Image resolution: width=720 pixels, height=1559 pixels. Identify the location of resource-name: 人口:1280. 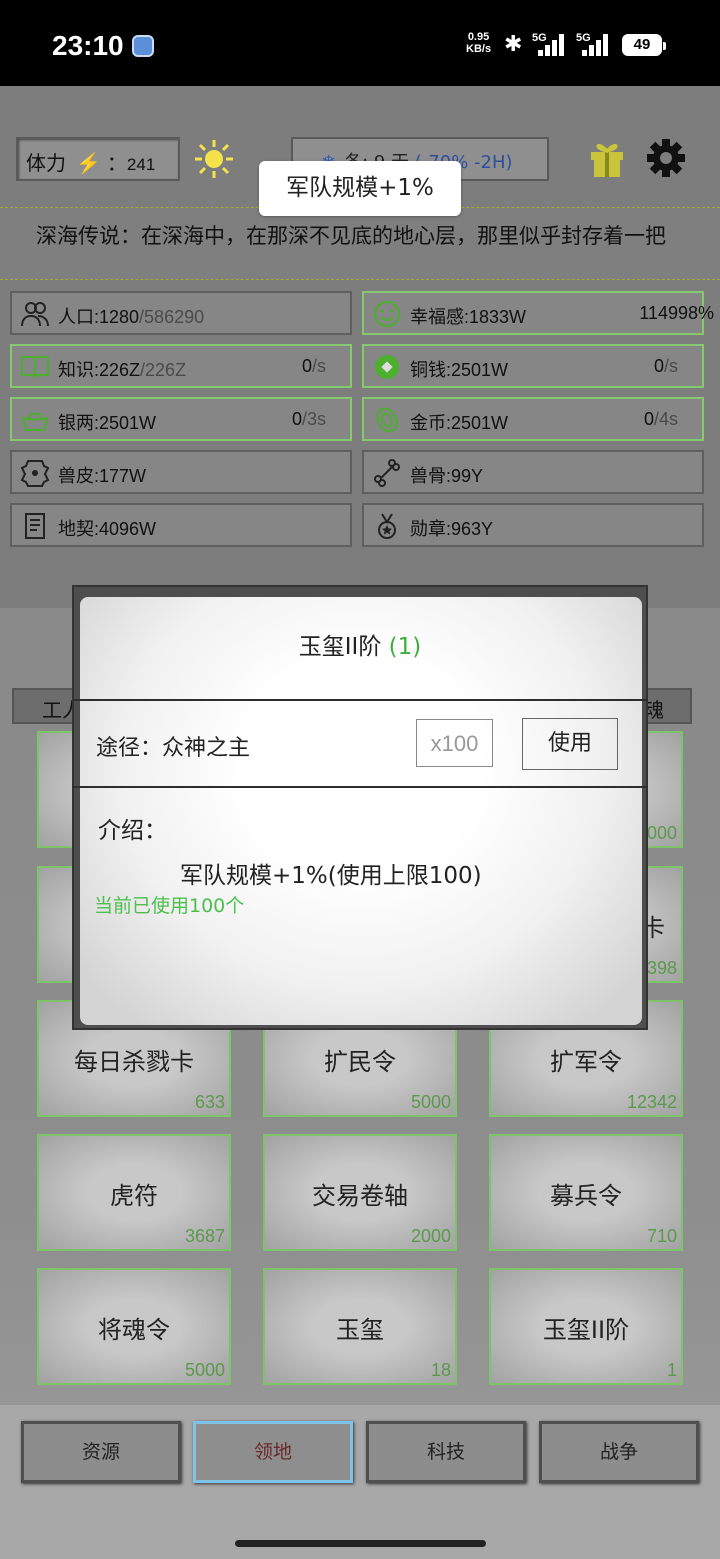
(99, 317).